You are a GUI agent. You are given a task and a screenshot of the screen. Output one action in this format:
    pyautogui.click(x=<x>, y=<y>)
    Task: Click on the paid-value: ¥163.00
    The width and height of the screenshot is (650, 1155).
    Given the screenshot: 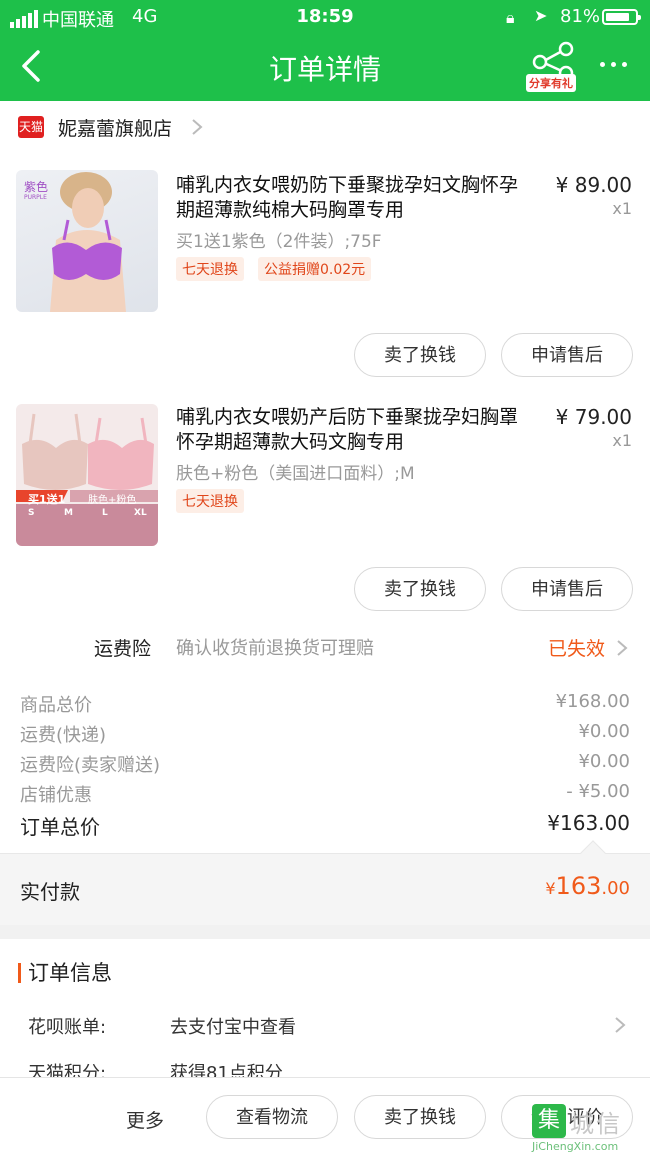 What is the action you would take?
    pyautogui.click(x=587, y=886)
    